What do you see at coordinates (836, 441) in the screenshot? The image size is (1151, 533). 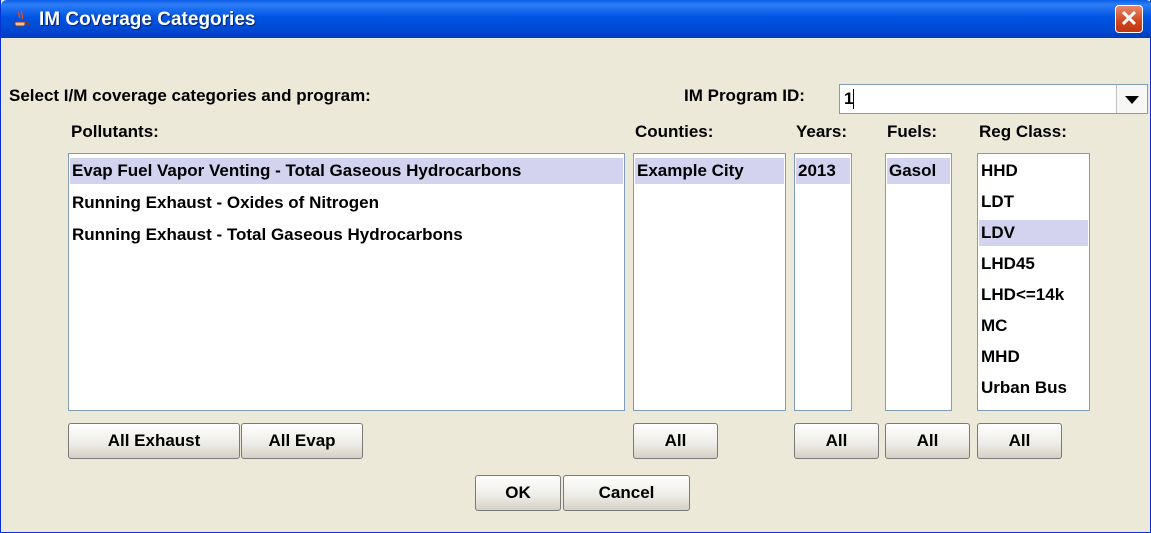 I see `all-years-button: All` at bounding box center [836, 441].